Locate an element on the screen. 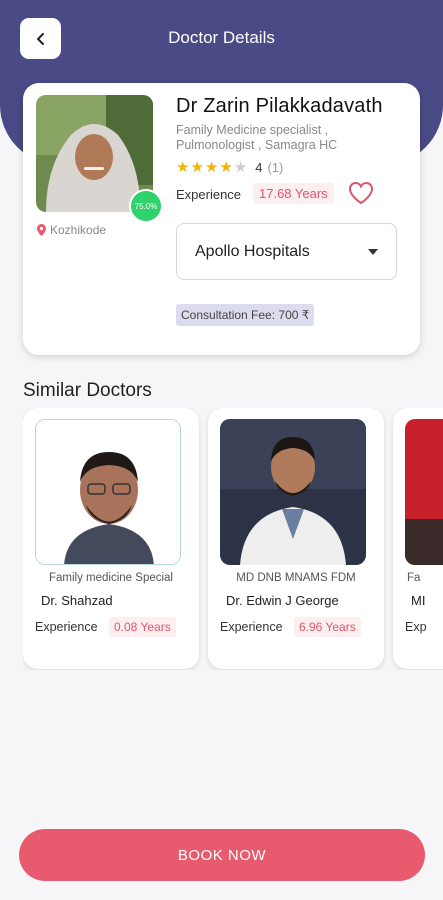 This screenshot has width=443, height=900. profile-percent-badge: 75.0% is located at coordinates (146, 206).